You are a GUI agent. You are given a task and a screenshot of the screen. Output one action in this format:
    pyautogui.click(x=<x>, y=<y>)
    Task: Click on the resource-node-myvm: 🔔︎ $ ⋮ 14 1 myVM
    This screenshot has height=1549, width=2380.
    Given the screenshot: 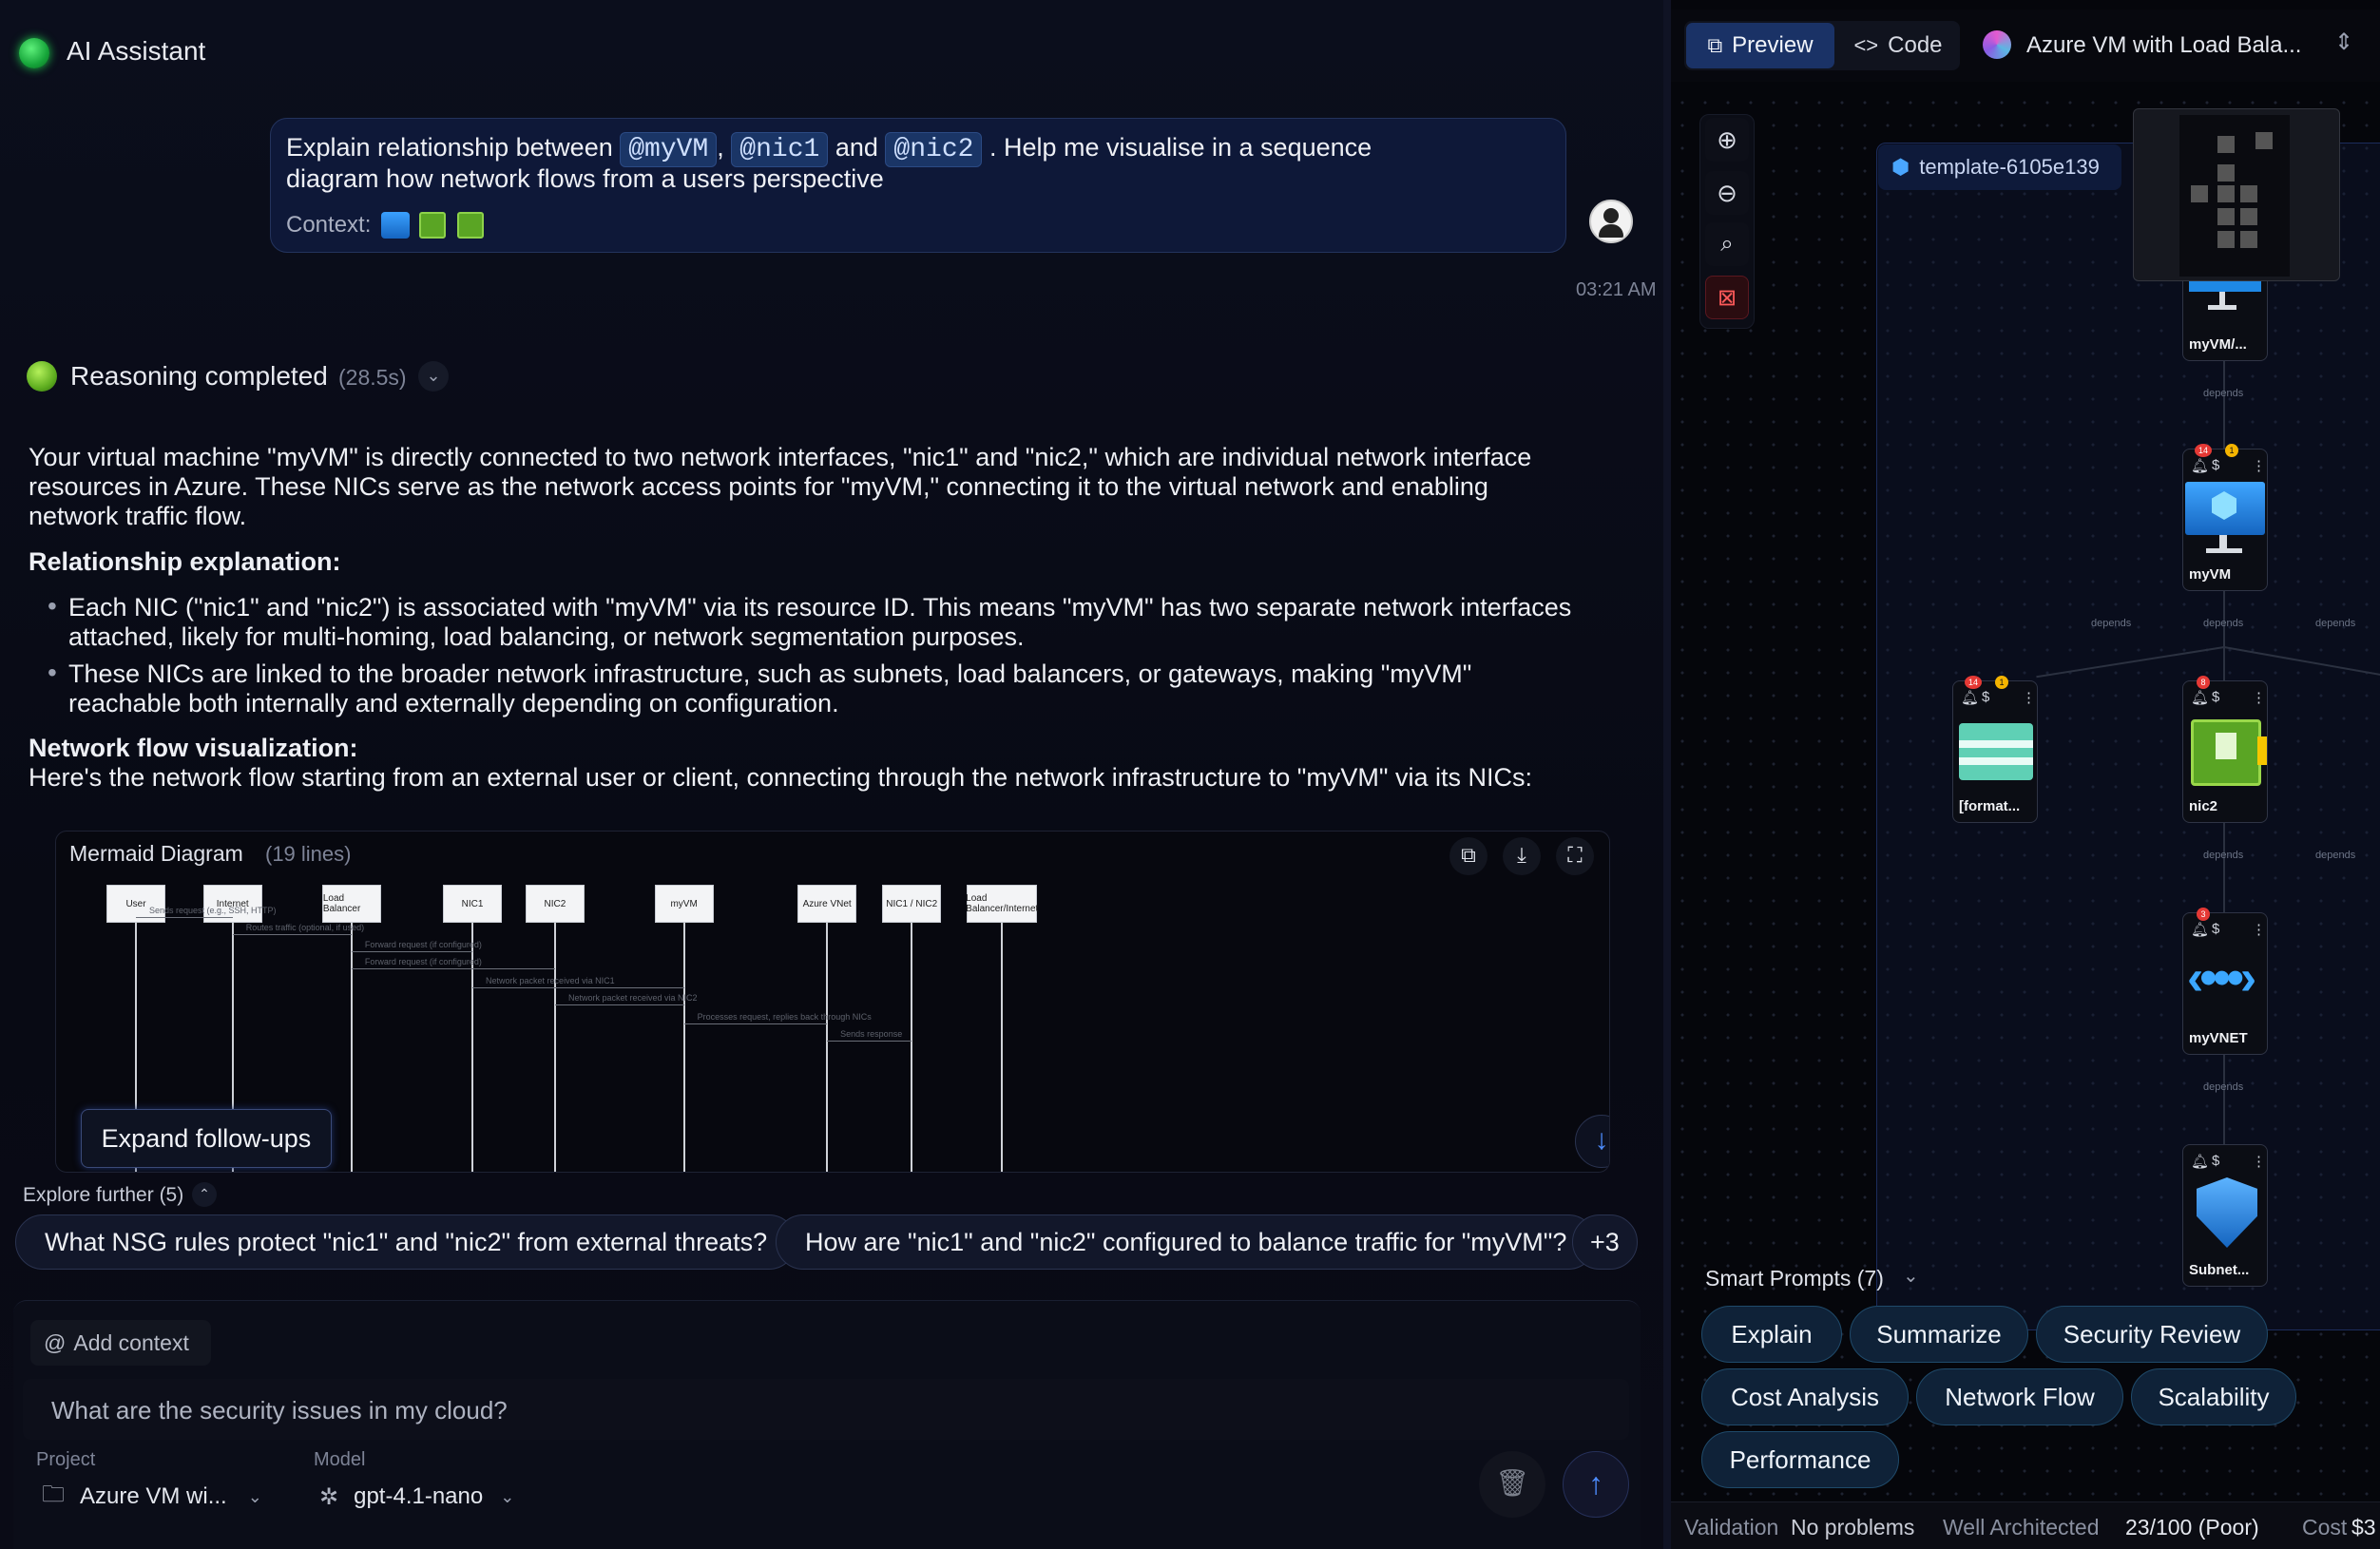 What is the action you would take?
    pyautogui.click(x=2225, y=518)
    